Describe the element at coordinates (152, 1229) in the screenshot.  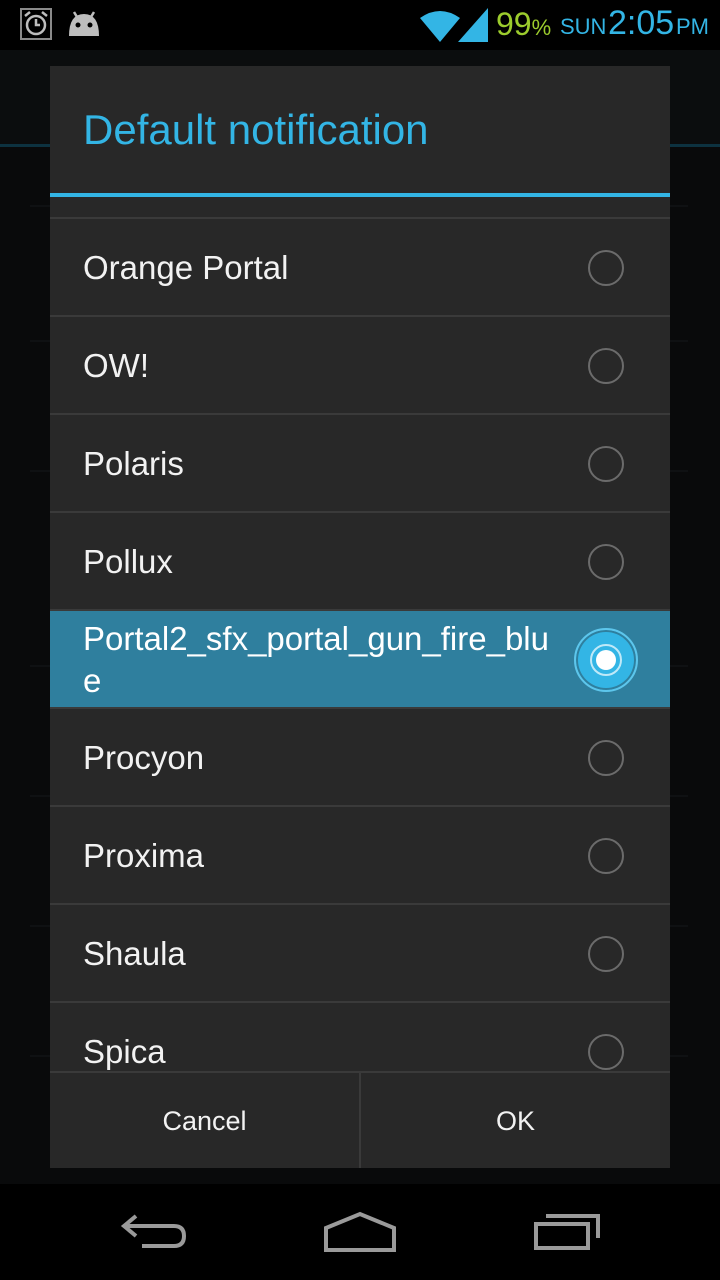
I see `back-icon` at that location.